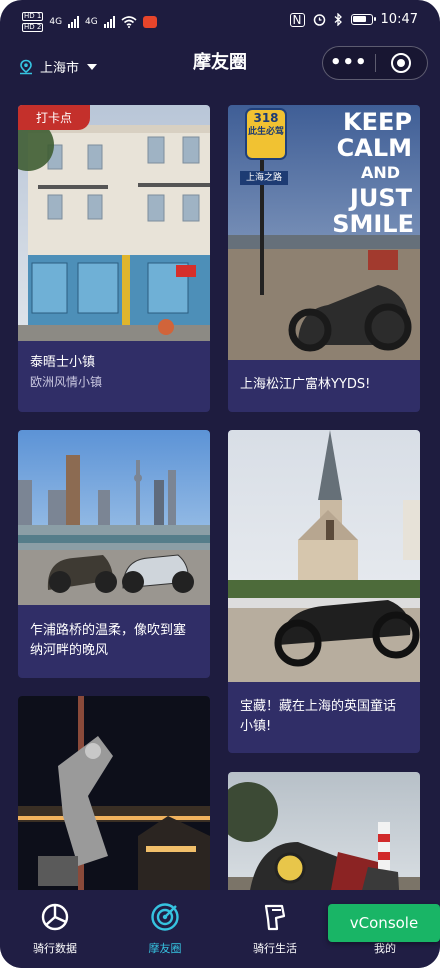 The height and width of the screenshot is (968, 440). I want to click on close-miniprogram-button, so click(401, 63).